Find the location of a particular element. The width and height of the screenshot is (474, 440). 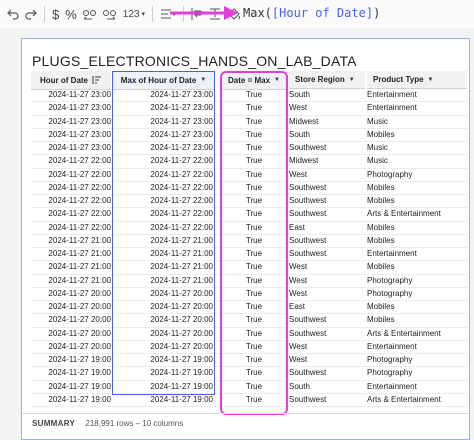

column-header-store-region: Store Region ▼ is located at coordinates (327, 80).